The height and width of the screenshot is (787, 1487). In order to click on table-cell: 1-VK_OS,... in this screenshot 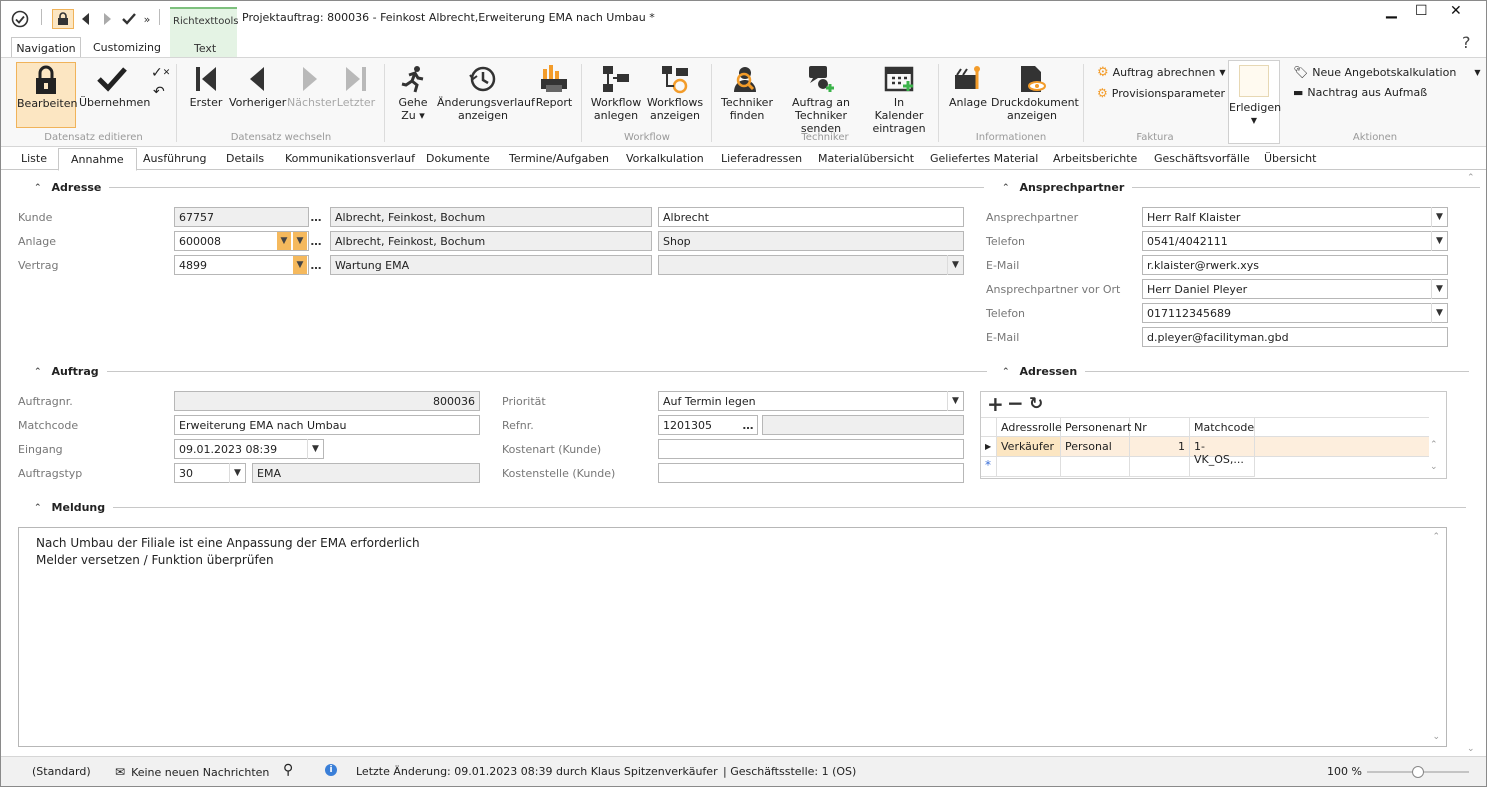, I will do `click(1222, 451)`.